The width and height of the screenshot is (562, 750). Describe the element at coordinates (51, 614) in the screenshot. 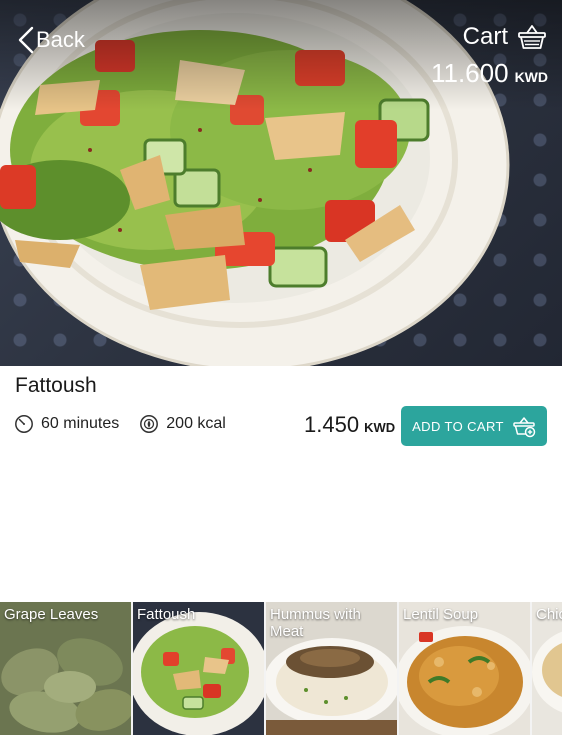

I see `menu-item-label: Grape Leaves` at that location.